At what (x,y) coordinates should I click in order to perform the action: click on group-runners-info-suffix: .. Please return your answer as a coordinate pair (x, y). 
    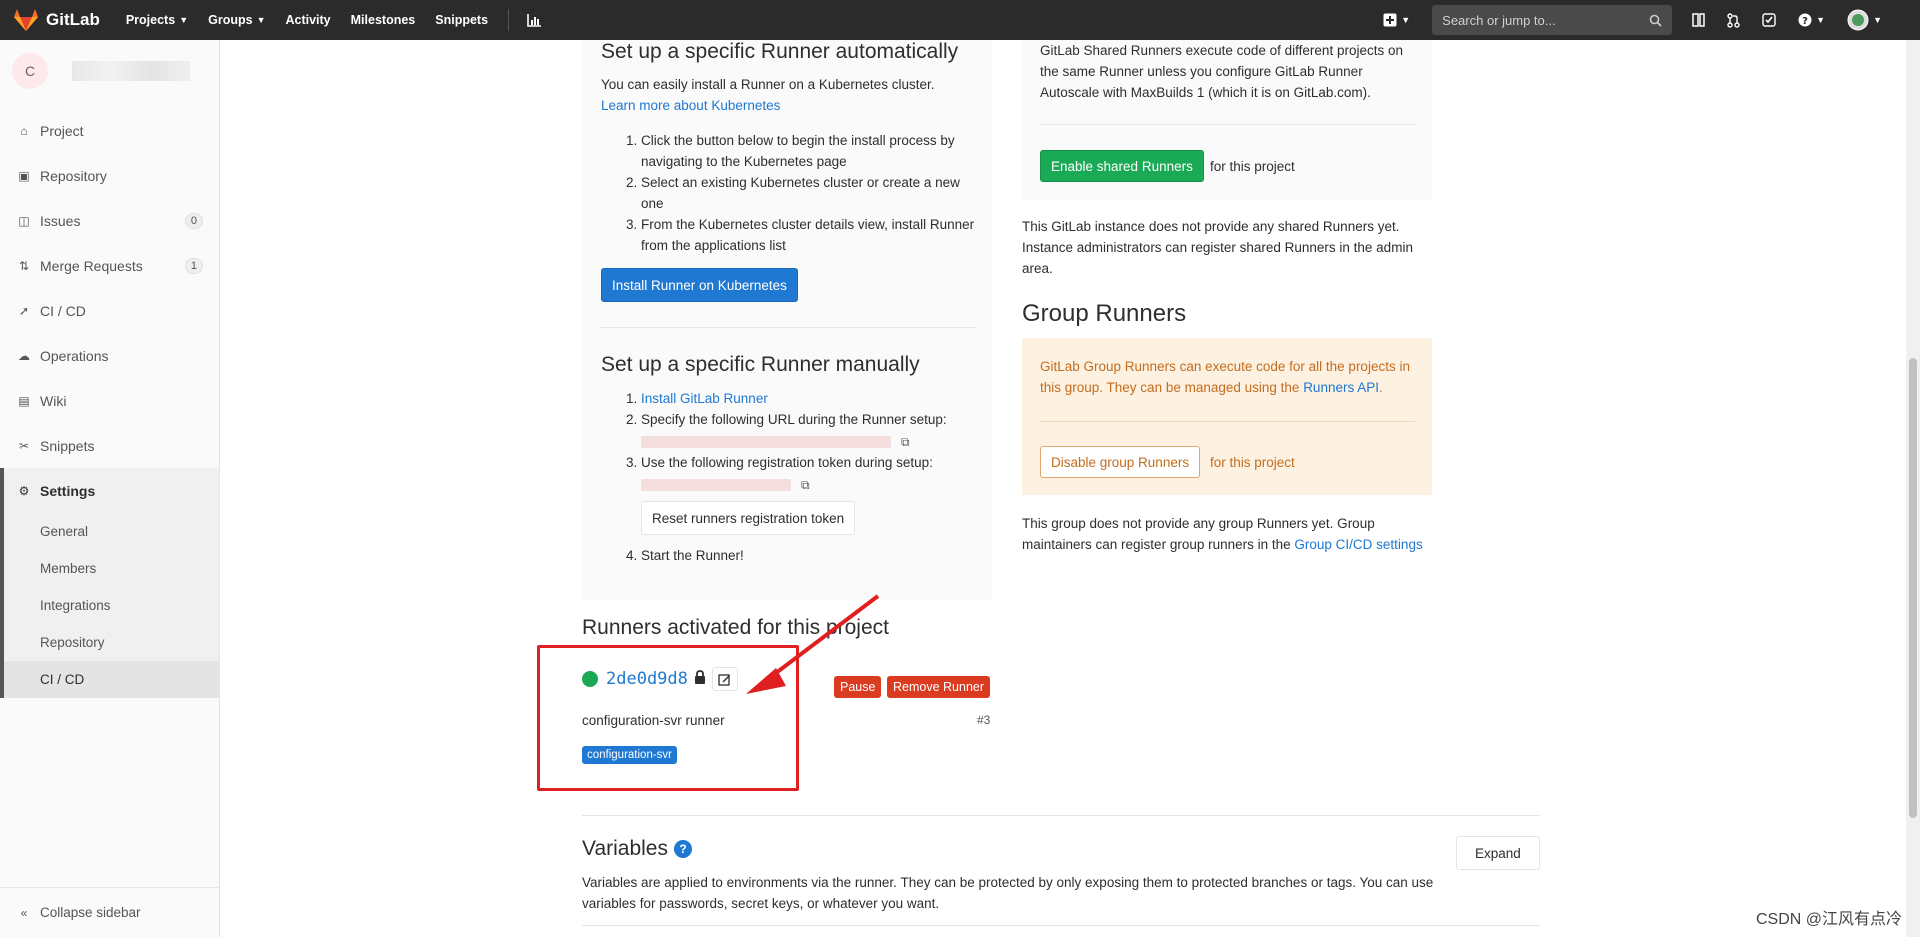
    Looking at the image, I should click on (1380, 387).